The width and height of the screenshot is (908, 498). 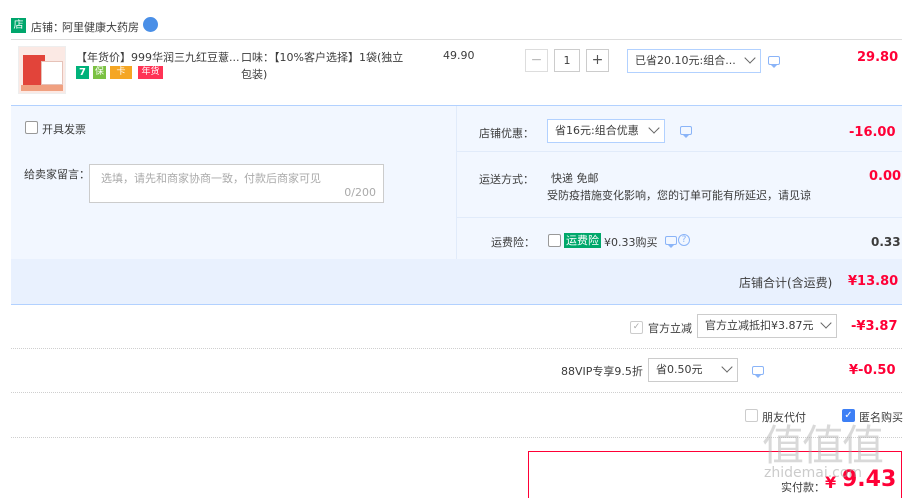 I want to click on official-discount-value: 官方立减抵扣¥3.87元, so click(x=759, y=325).